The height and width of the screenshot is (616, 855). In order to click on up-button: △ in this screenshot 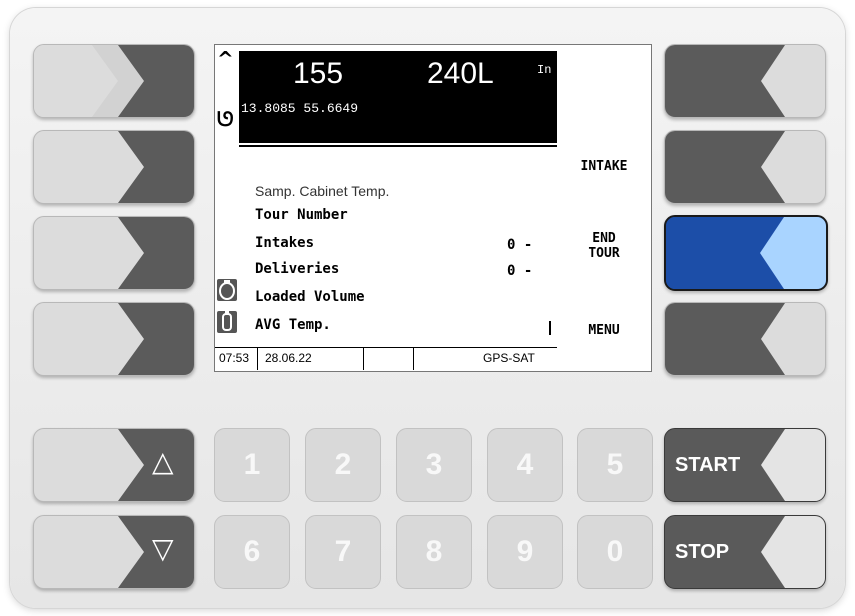, I will do `click(114, 465)`.